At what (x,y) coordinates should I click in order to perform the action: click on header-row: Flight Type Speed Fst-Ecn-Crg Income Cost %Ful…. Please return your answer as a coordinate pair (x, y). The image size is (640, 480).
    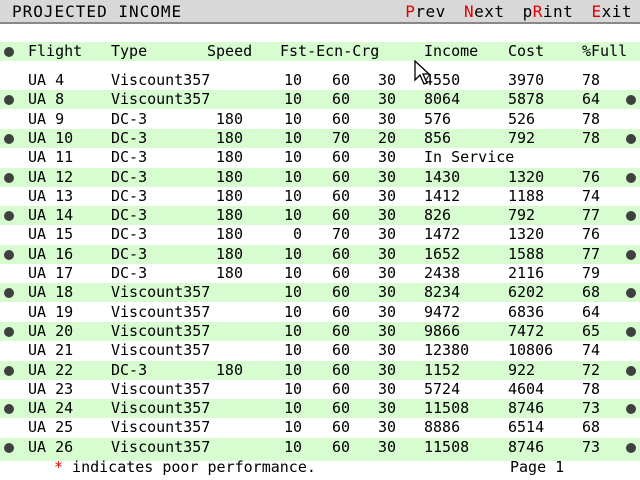
    Looking at the image, I should click on (320, 51).